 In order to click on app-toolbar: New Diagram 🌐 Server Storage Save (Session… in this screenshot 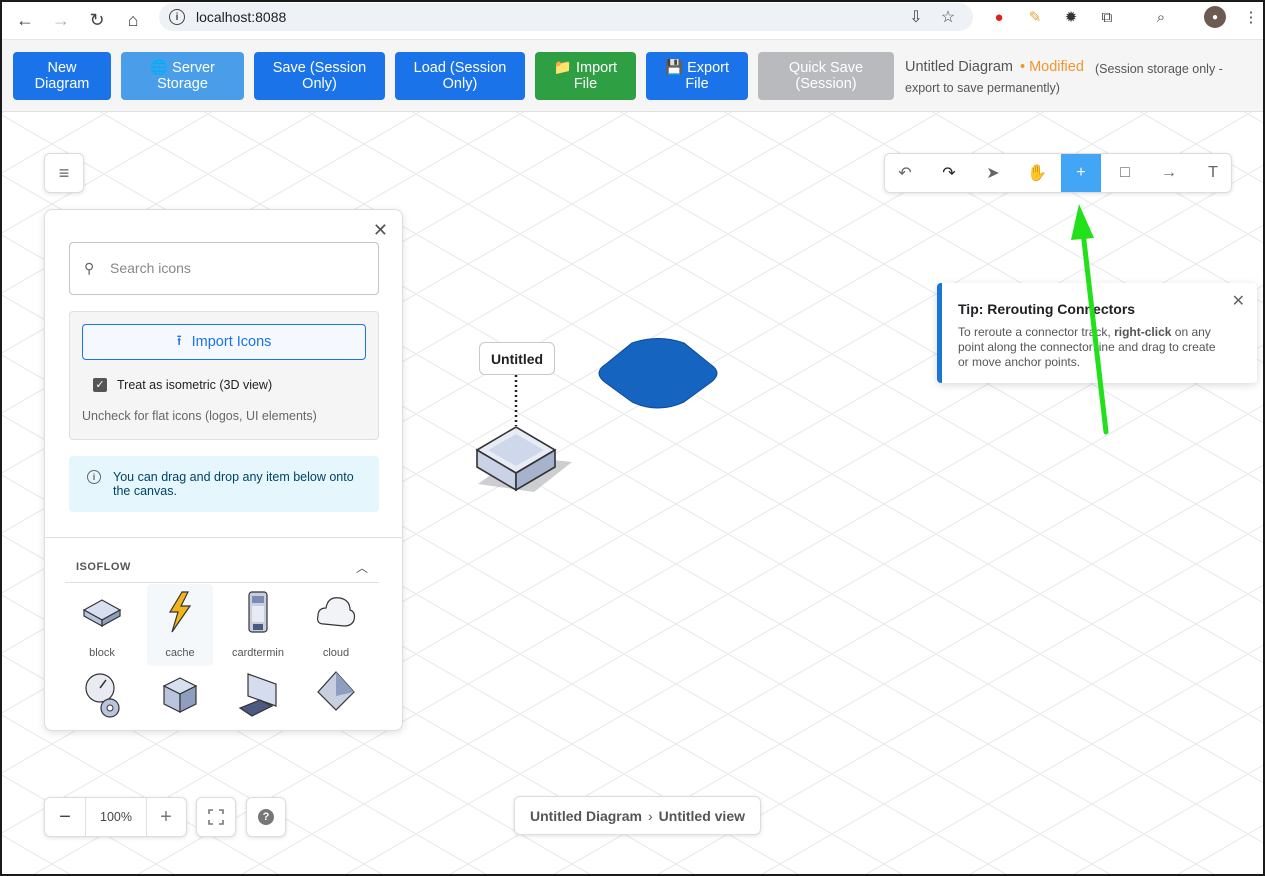, I will do `click(632, 76)`.